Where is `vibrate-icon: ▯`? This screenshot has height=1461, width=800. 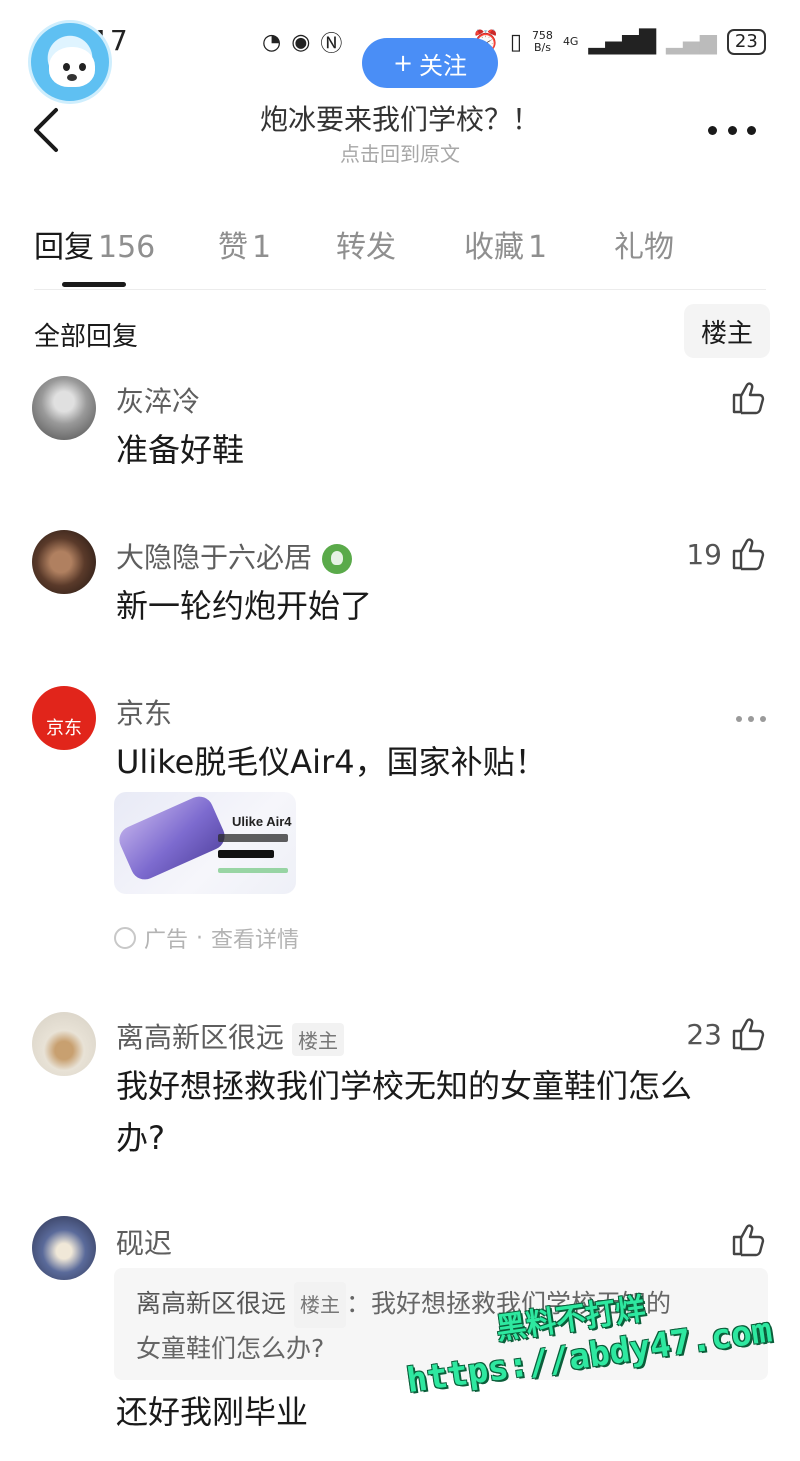
vibrate-icon: ▯ is located at coordinates (515, 42).